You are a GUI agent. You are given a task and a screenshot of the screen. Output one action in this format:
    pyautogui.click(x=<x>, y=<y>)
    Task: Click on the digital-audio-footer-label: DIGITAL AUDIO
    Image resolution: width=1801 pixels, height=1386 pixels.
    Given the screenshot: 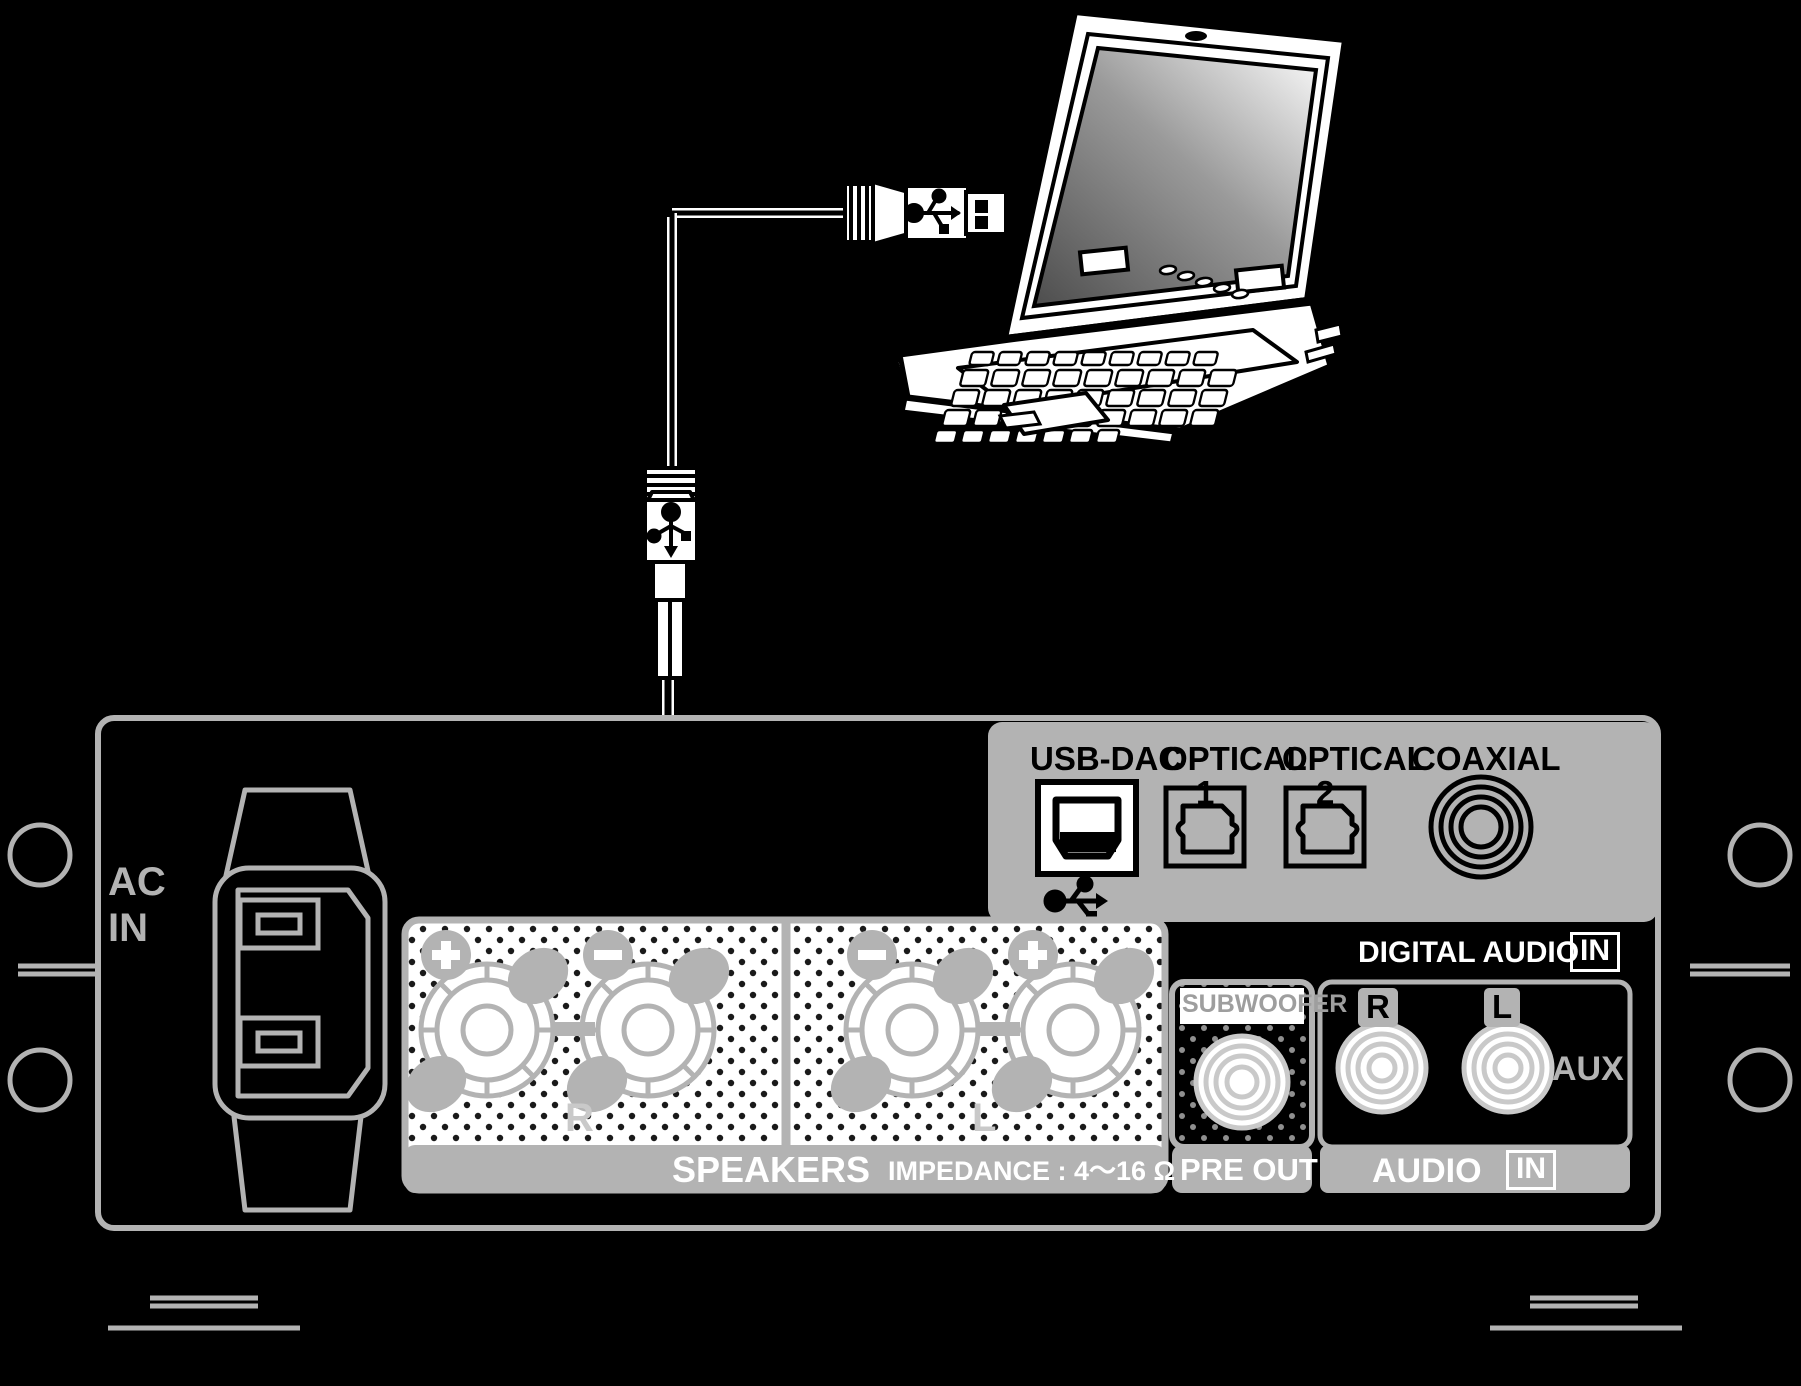 What is the action you would take?
    pyautogui.click(x=1469, y=952)
    